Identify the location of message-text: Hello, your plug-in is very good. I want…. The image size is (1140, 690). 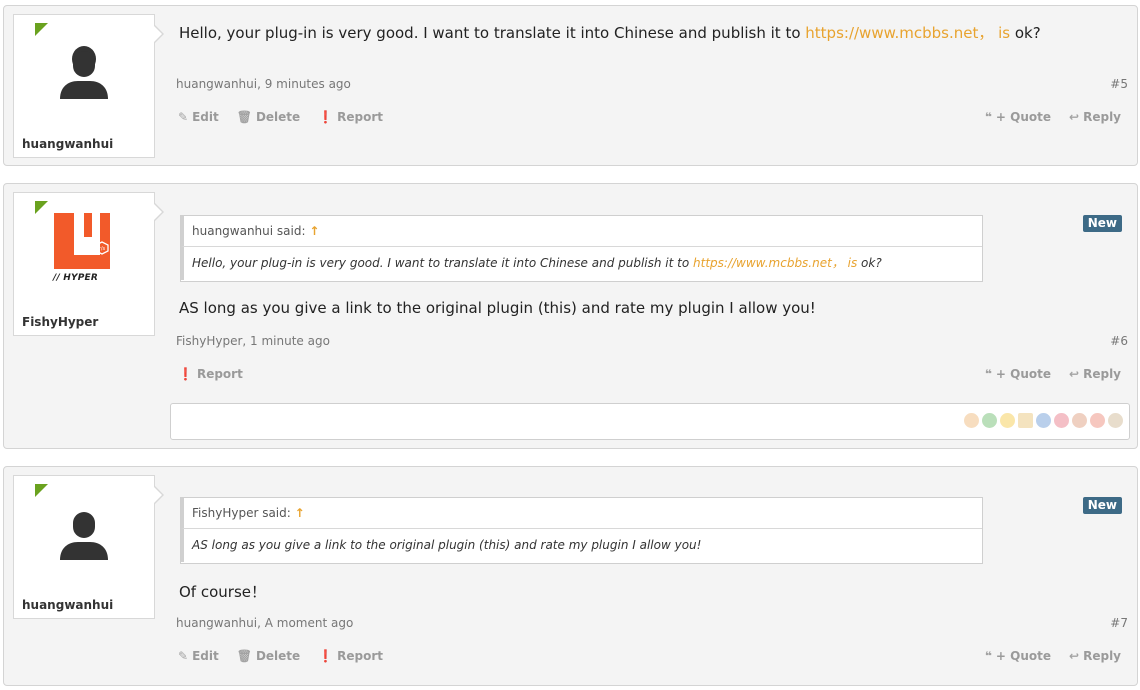
(492, 33).